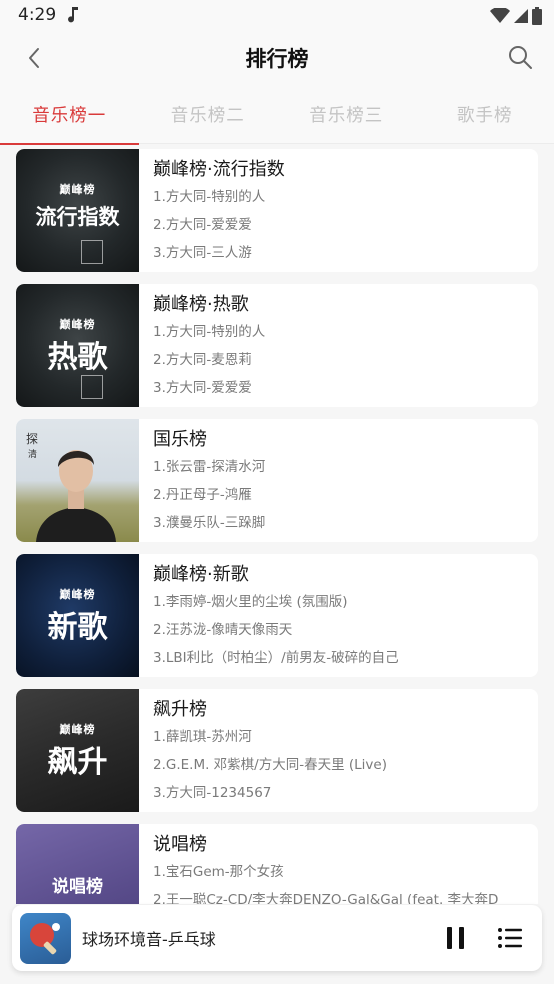  Describe the element at coordinates (180, 709) in the screenshot. I see `chart-title: 飙升榜` at that location.